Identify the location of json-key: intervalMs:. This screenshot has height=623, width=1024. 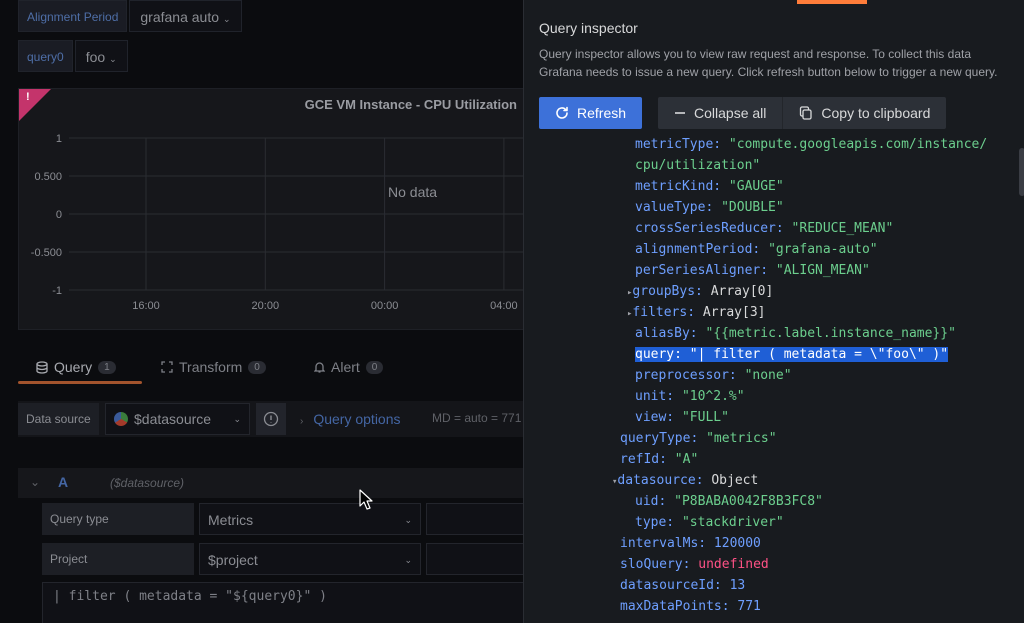
(667, 543).